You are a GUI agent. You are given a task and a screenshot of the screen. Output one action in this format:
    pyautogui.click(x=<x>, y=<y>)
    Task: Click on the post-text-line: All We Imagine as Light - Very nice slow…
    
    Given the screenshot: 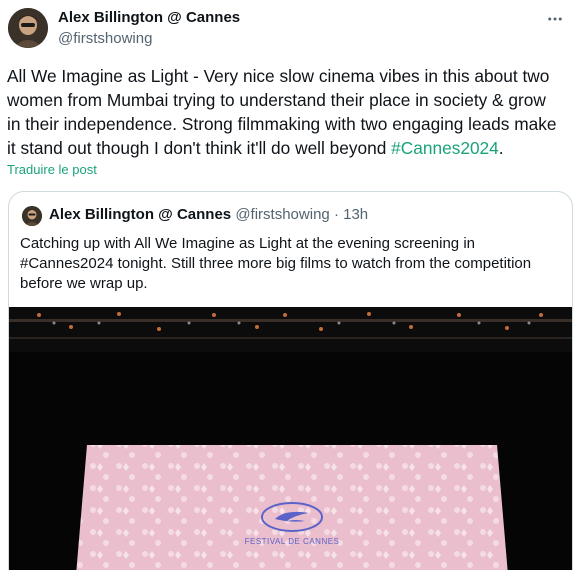 What is the action you would take?
    pyautogui.click(x=278, y=76)
    